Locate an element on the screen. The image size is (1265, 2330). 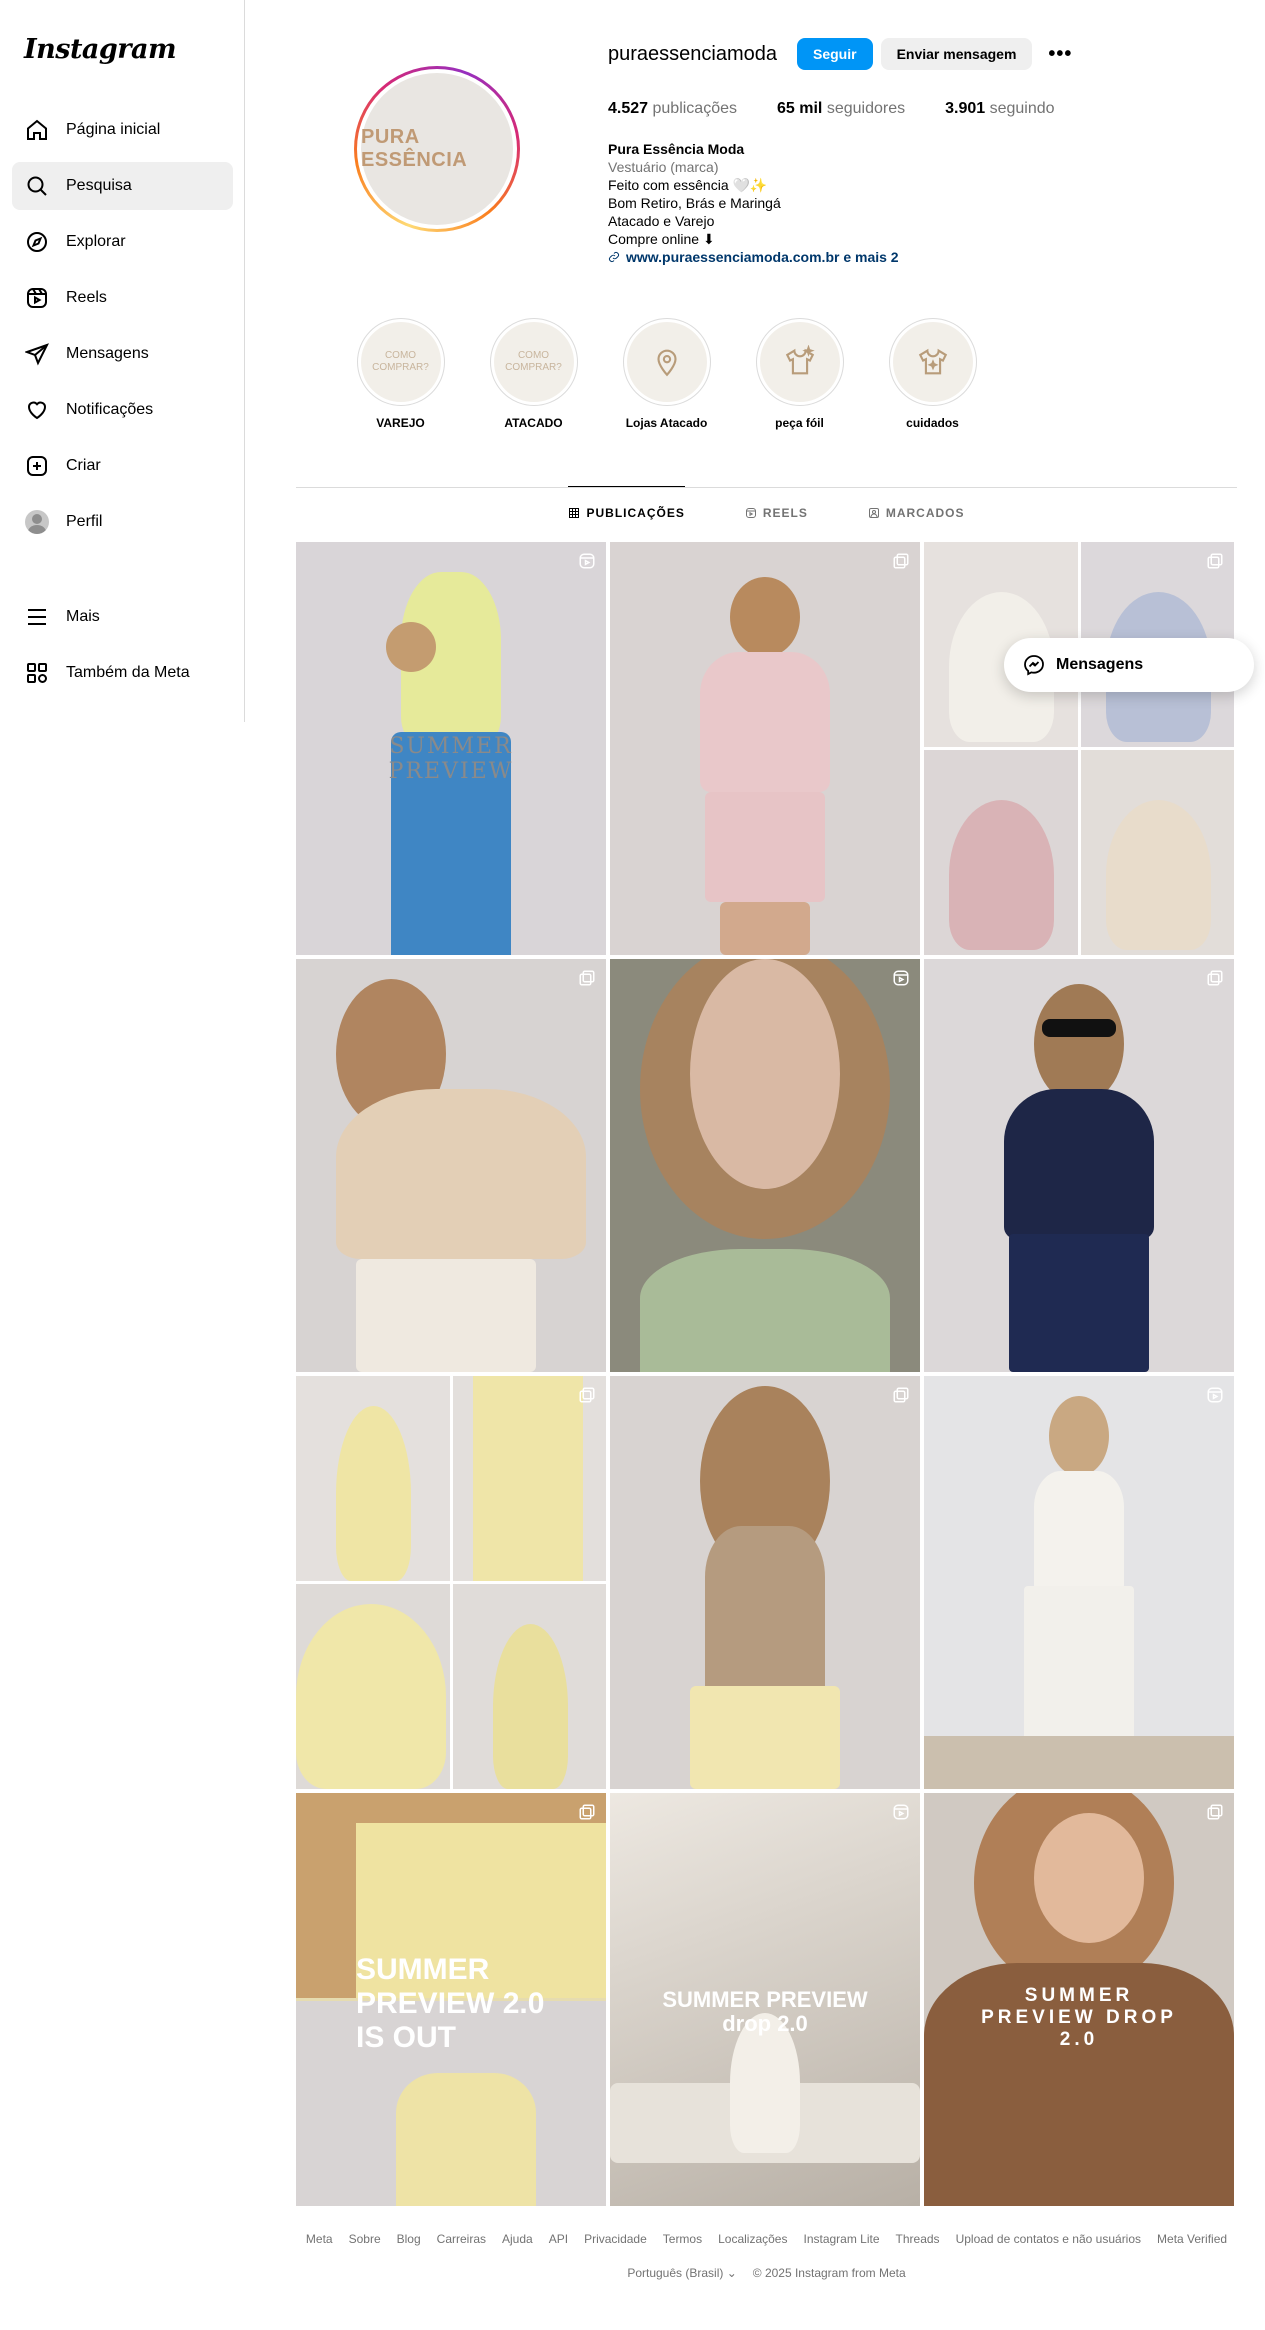
highlight-label: VAREJO is located at coordinates (400, 423).